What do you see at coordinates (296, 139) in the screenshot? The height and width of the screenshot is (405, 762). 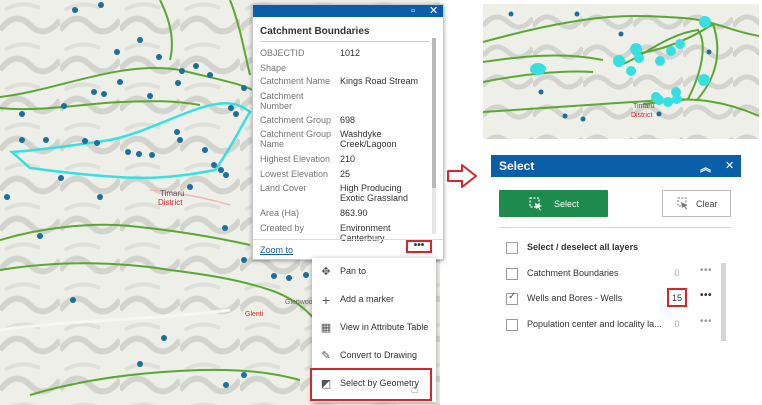 I see `attr-label-catchment-group-name: Catchment Group Name` at bounding box center [296, 139].